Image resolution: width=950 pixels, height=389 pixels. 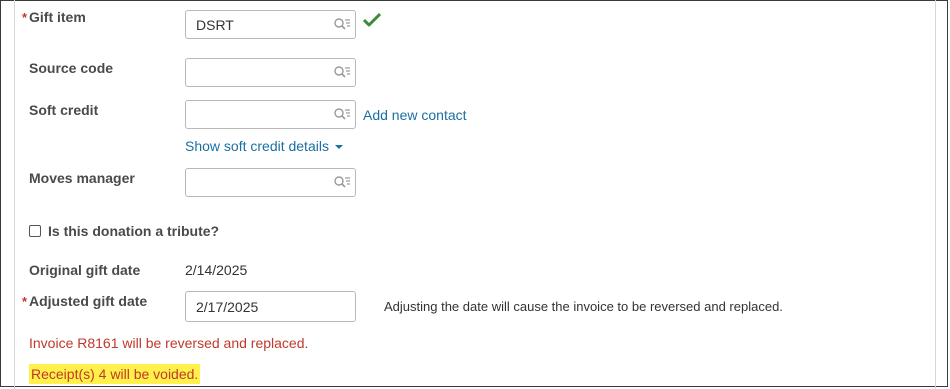 What do you see at coordinates (64, 110) in the screenshot?
I see `soft-credit-label: Soft credit` at bounding box center [64, 110].